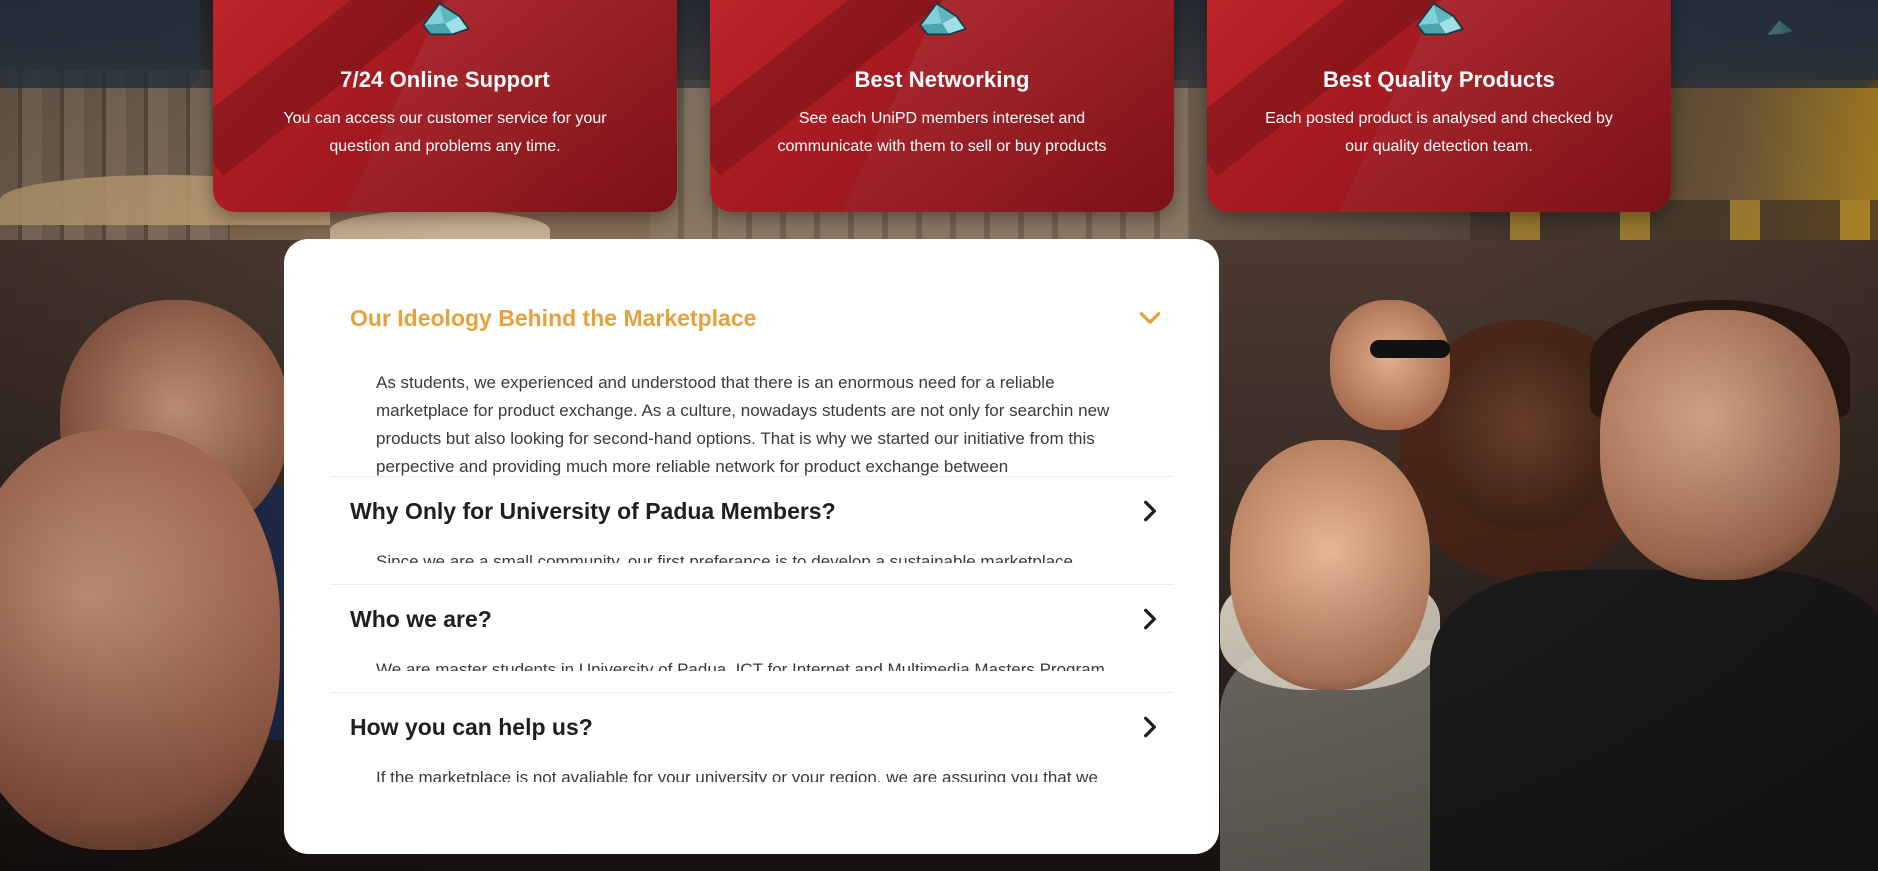  Describe the element at coordinates (751, 727) in the screenshot. I see `faq-header: How you can help us?` at that location.